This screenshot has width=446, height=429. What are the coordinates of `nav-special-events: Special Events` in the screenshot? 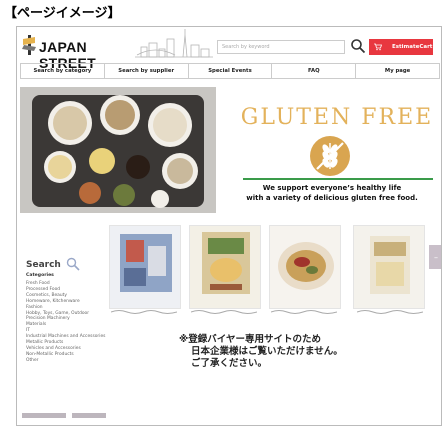 It's located at (231, 71).